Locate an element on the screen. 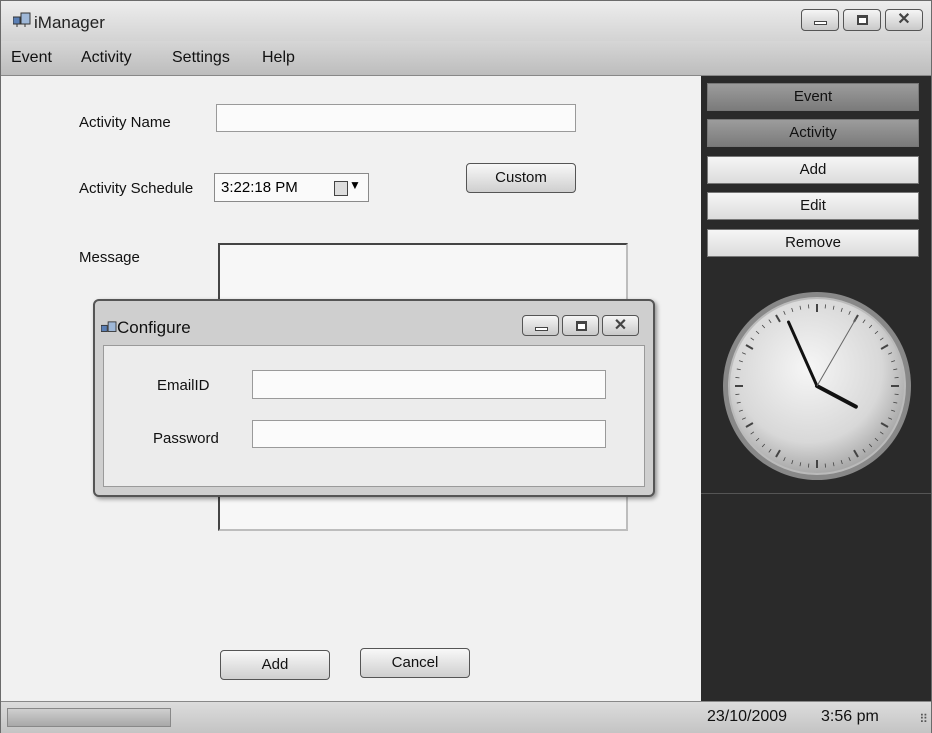 Image resolution: width=932 pixels, height=733 pixels. sidebar-event-button: Event is located at coordinates (813, 97).